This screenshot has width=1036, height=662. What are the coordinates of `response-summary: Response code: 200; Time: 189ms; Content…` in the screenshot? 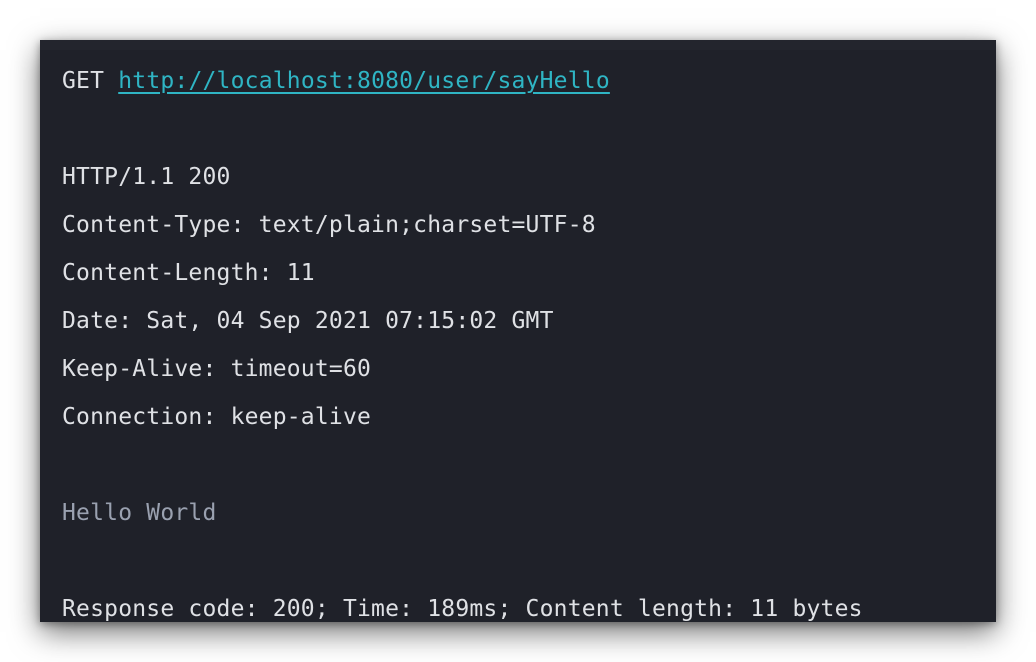 It's located at (462, 609).